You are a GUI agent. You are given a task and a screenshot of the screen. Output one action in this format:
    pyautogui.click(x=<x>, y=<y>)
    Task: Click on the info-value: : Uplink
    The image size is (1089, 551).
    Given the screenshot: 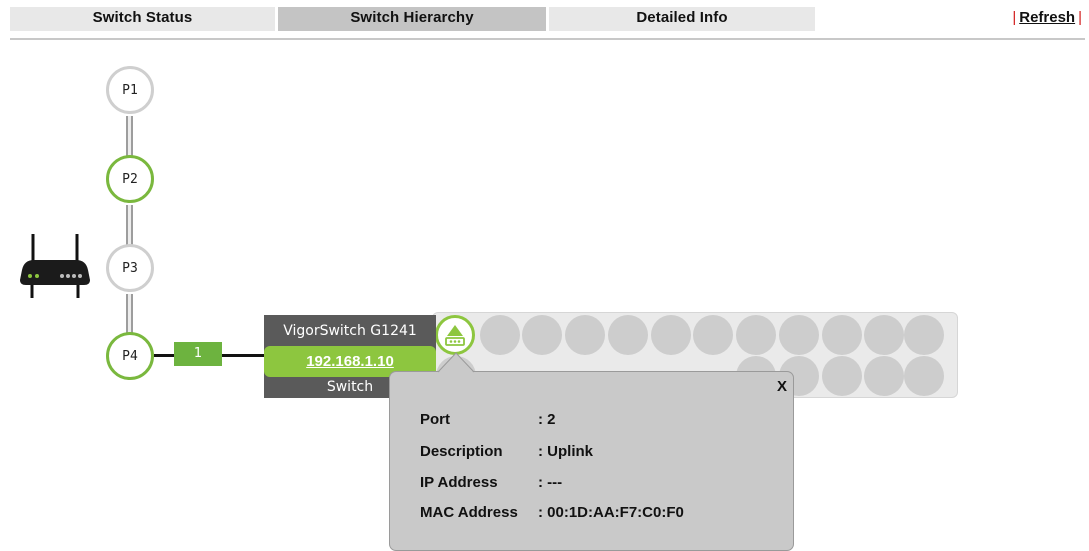 What is the action you would take?
    pyautogui.click(x=565, y=451)
    